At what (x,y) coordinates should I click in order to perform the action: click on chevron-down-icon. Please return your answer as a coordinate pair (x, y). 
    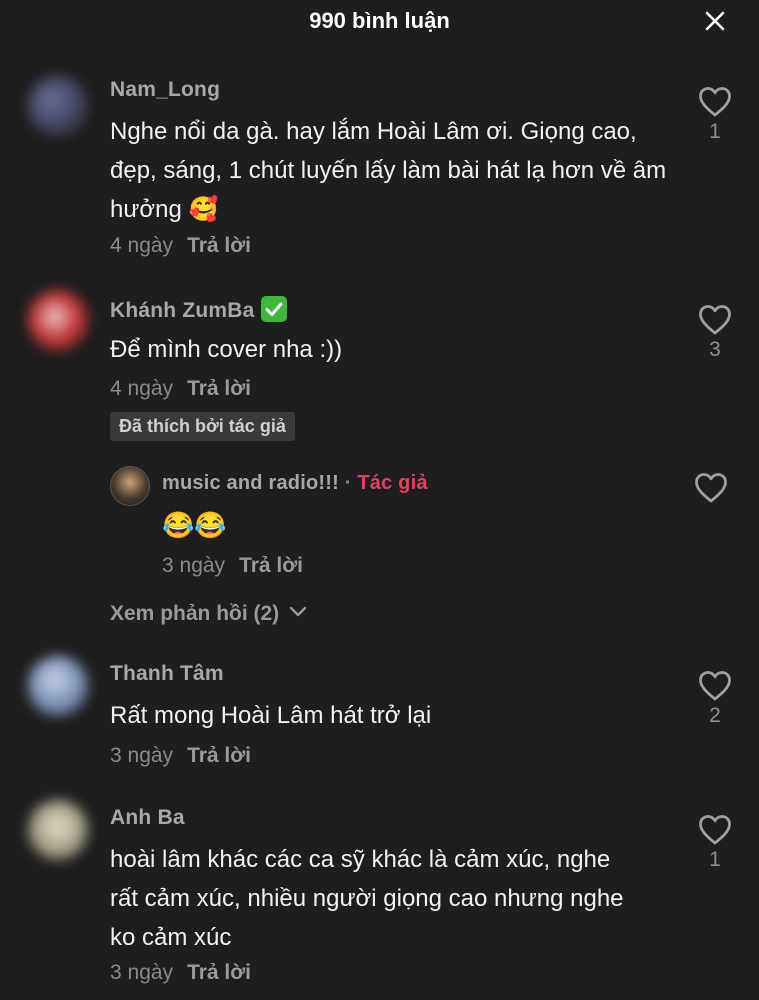
    Looking at the image, I should click on (298, 611).